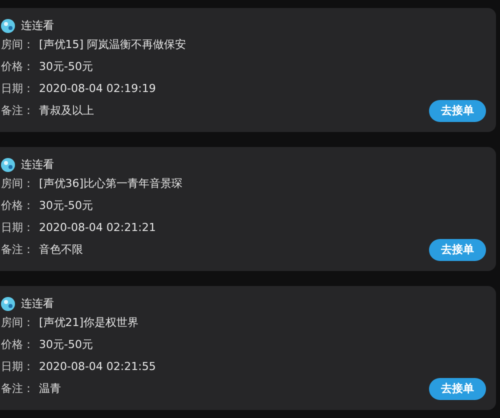  What do you see at coordinates (97, 88) in the screenshot?
I see `field-value: 2020-08-04 02:19:19` at bounding box center [97, 88].